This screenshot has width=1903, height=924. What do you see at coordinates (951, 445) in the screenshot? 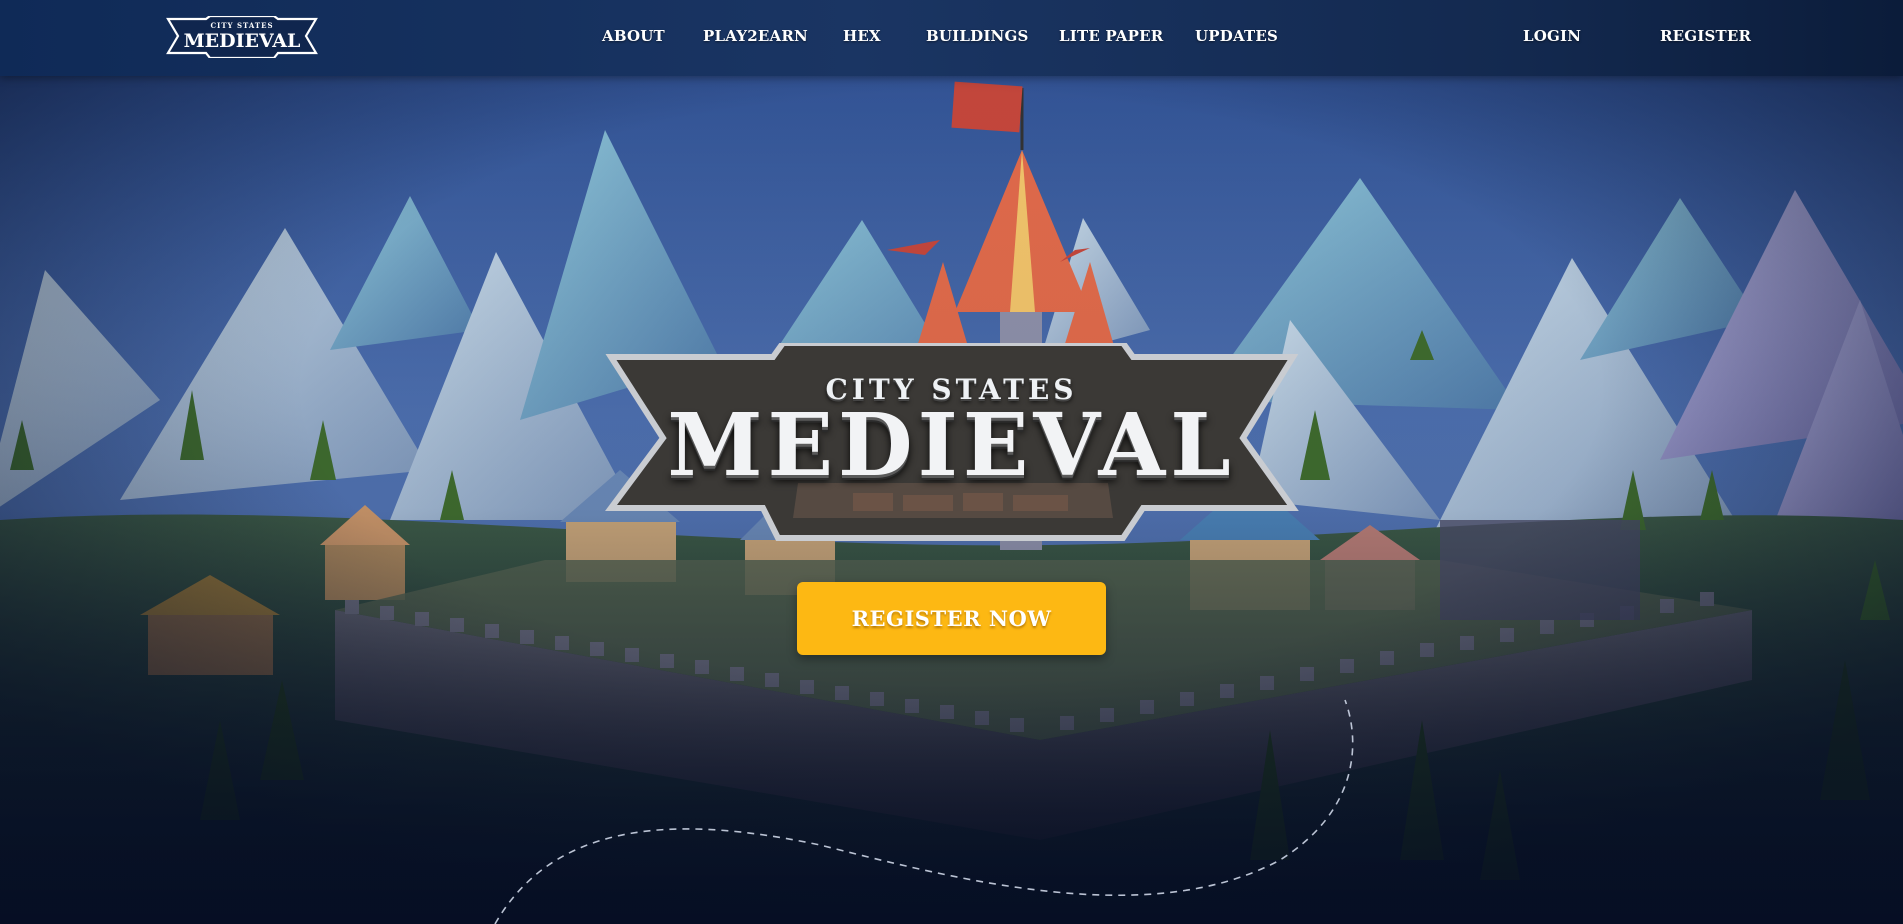
I see `hero-logo-title: MEDIEVAL` at bounding box center [951, 445].